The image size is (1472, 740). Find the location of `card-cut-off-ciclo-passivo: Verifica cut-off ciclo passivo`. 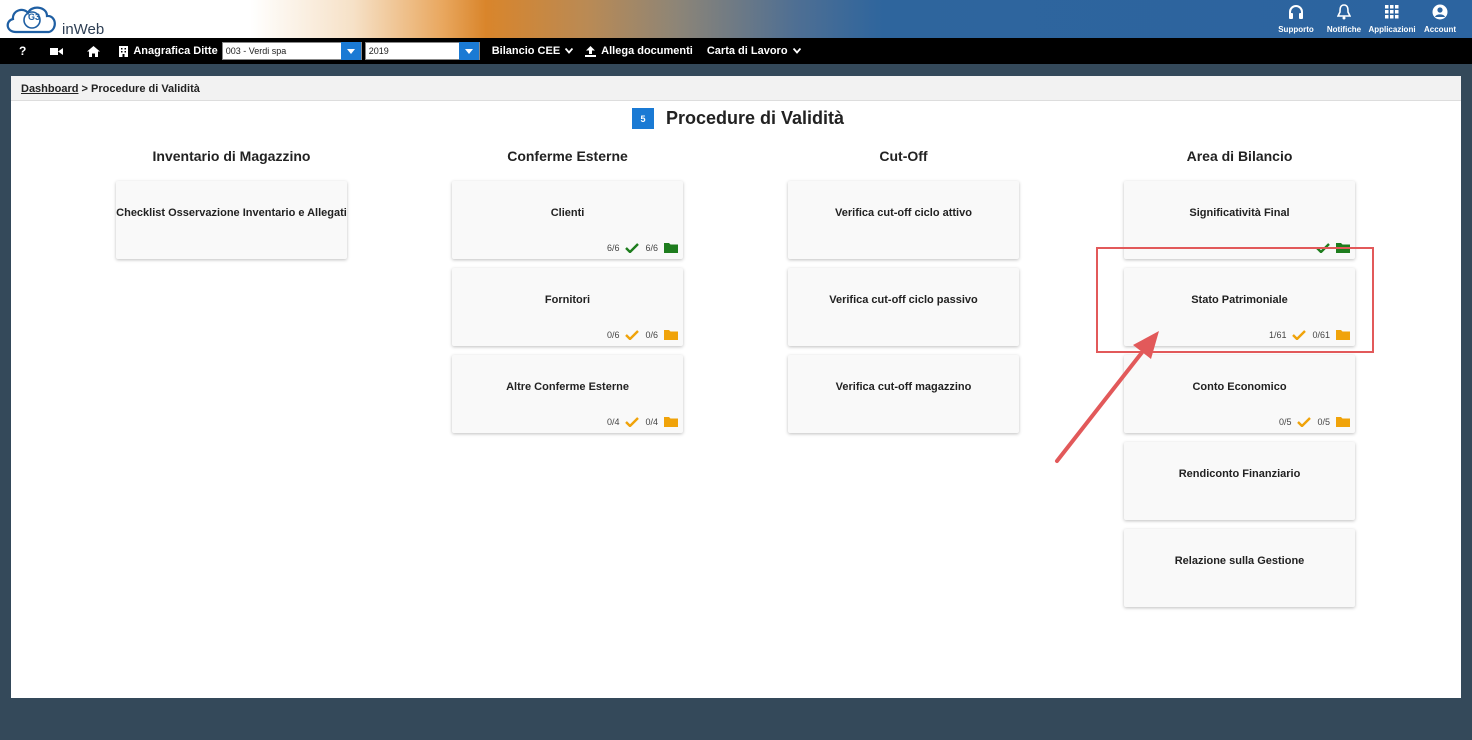

card-cut-off-ciclo-passivo: Verifica cut-off ciclo passivo is located at coordinates (903, 307).